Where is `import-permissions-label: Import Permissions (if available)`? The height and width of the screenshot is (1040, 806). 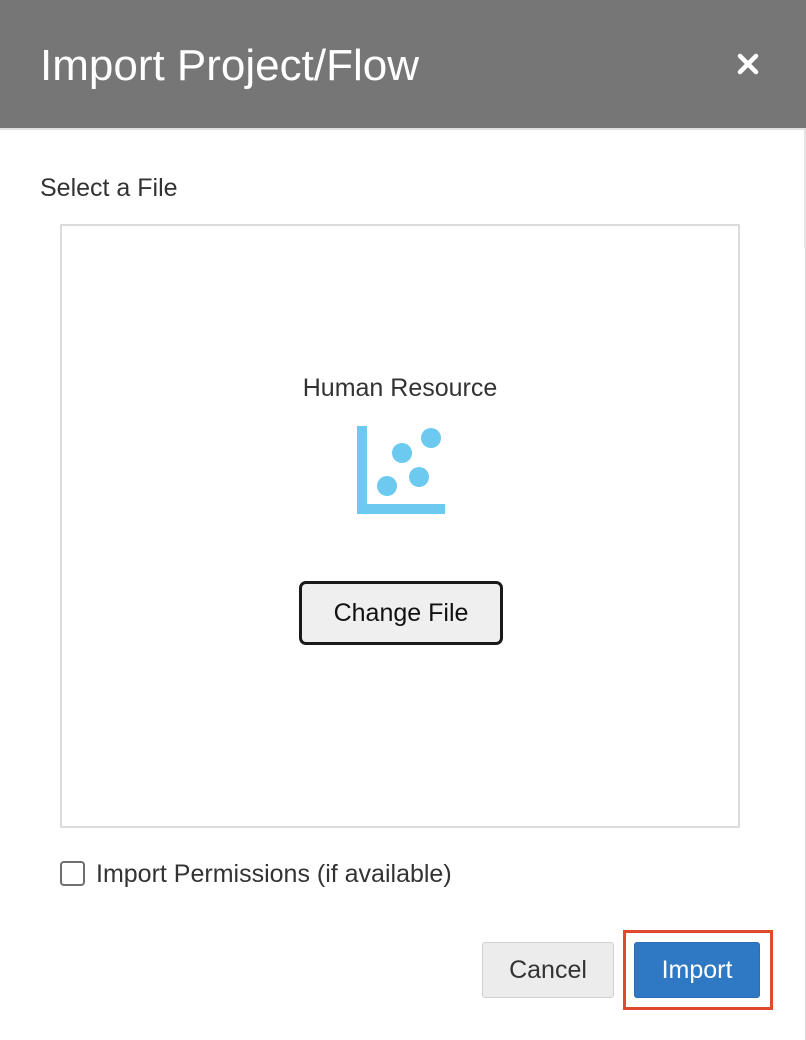 import-permissions-label: Import Permissions (if available) is located at coordinates (274, 874).